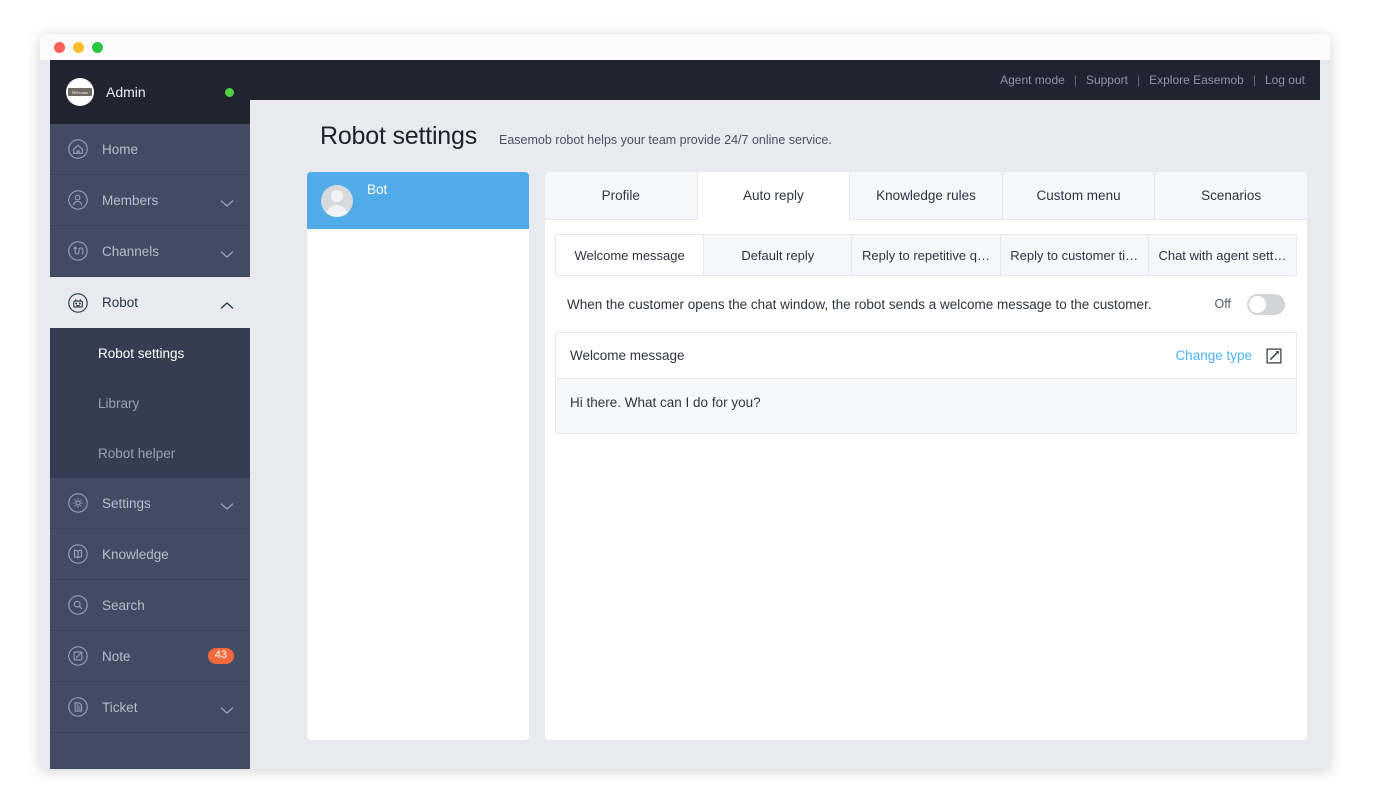 This screenshot has height=810, width=1380. What do you see at coordinates (1222, 304) in the screenshot?
I see `welcome-toggle-state-label: Off` at bounding box center [1222, 304].